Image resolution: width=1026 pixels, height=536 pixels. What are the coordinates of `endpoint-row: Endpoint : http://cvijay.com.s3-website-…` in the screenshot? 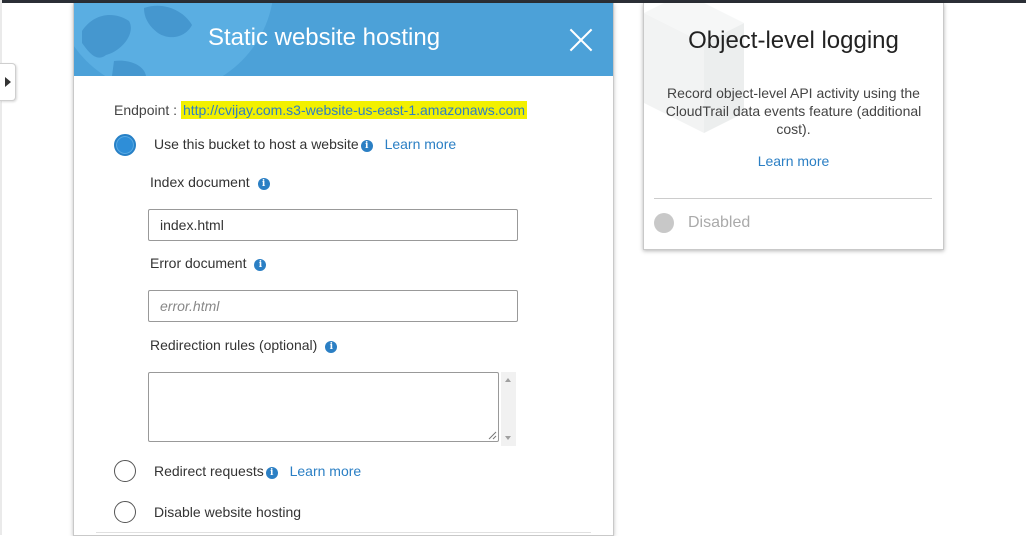 It's located at (321, 110).